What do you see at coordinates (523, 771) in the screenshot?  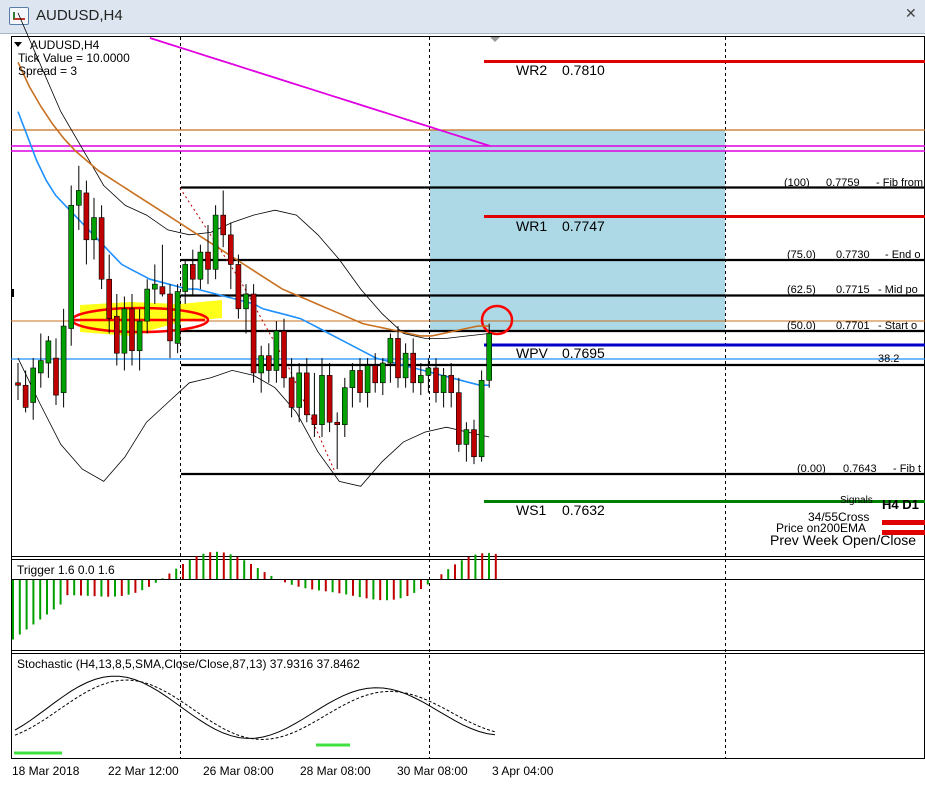 I see `x-label-5: 3 Apr 04:00` at bounding box center [523, 771].